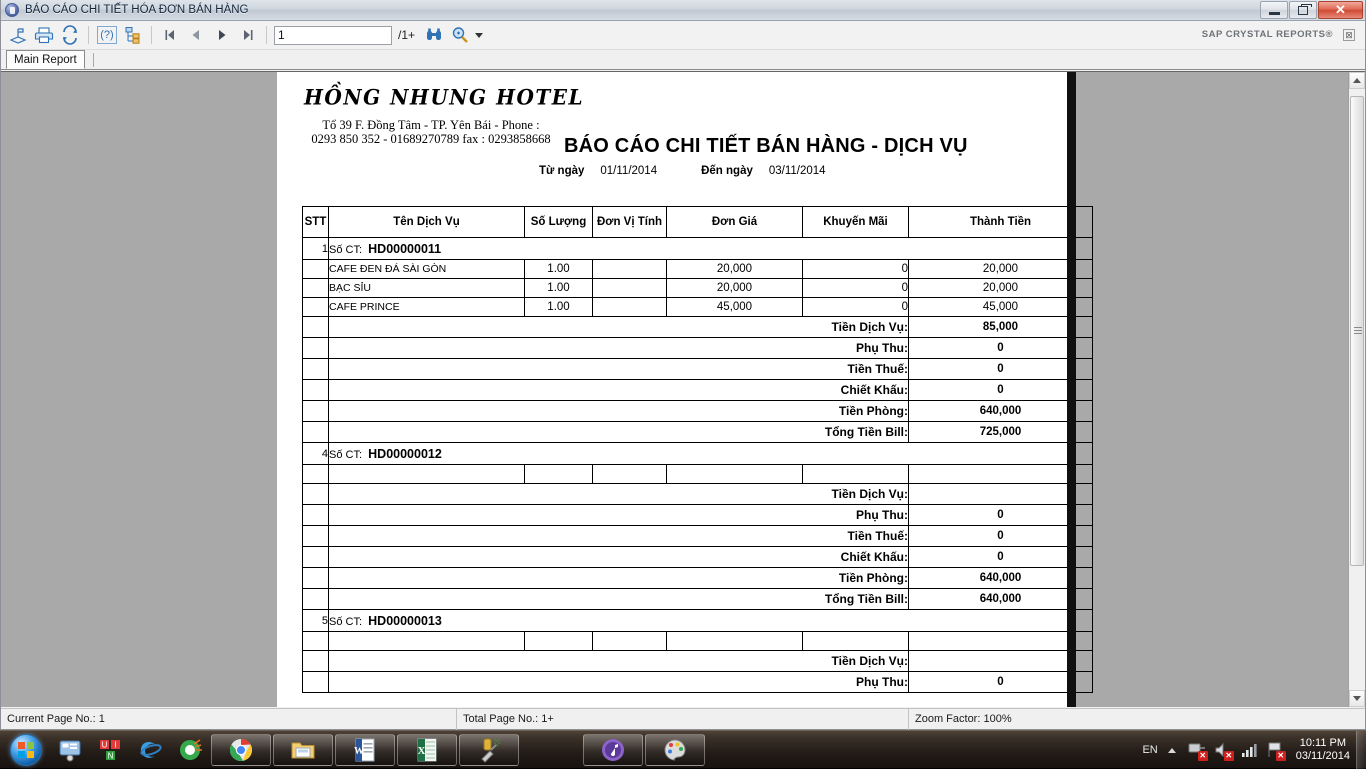 This screenshot has height=769, width=1366. What do you see at coordinates (105, 744) in the screenshot?
I see `svg-text: U` at bounding box center [105, 744].